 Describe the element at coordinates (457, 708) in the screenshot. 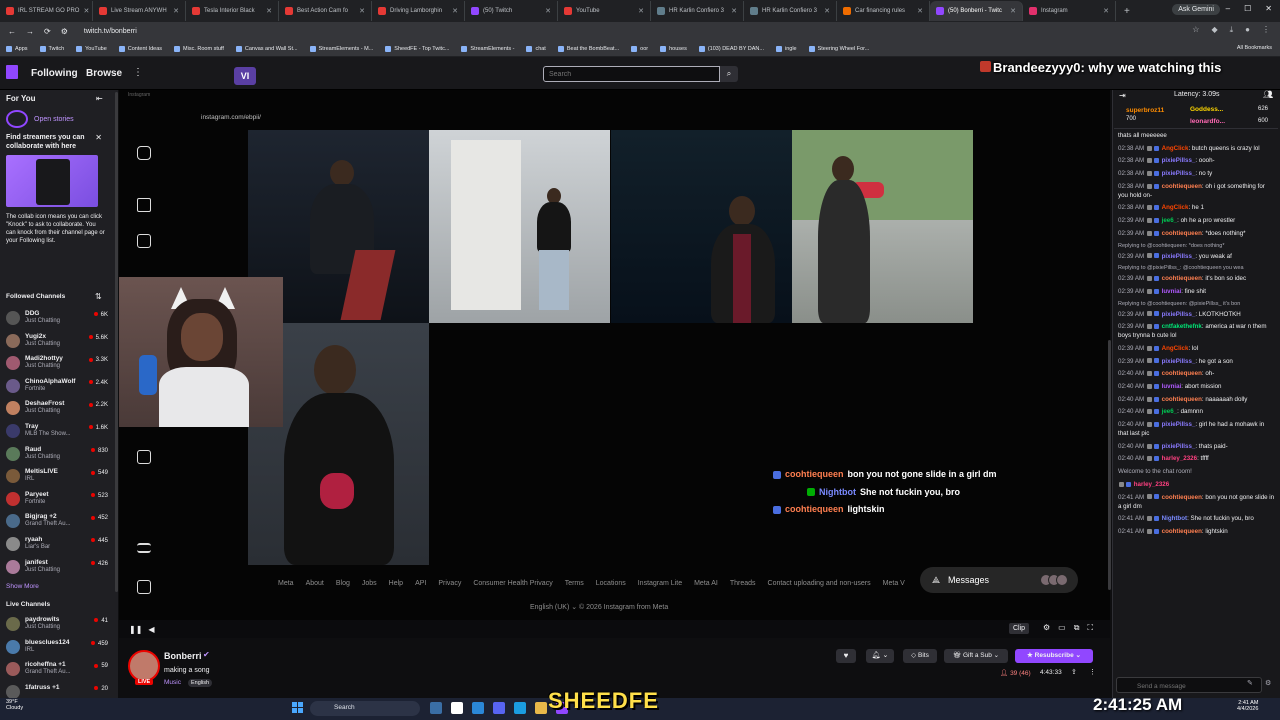

I see `chrome-icon` at that location.